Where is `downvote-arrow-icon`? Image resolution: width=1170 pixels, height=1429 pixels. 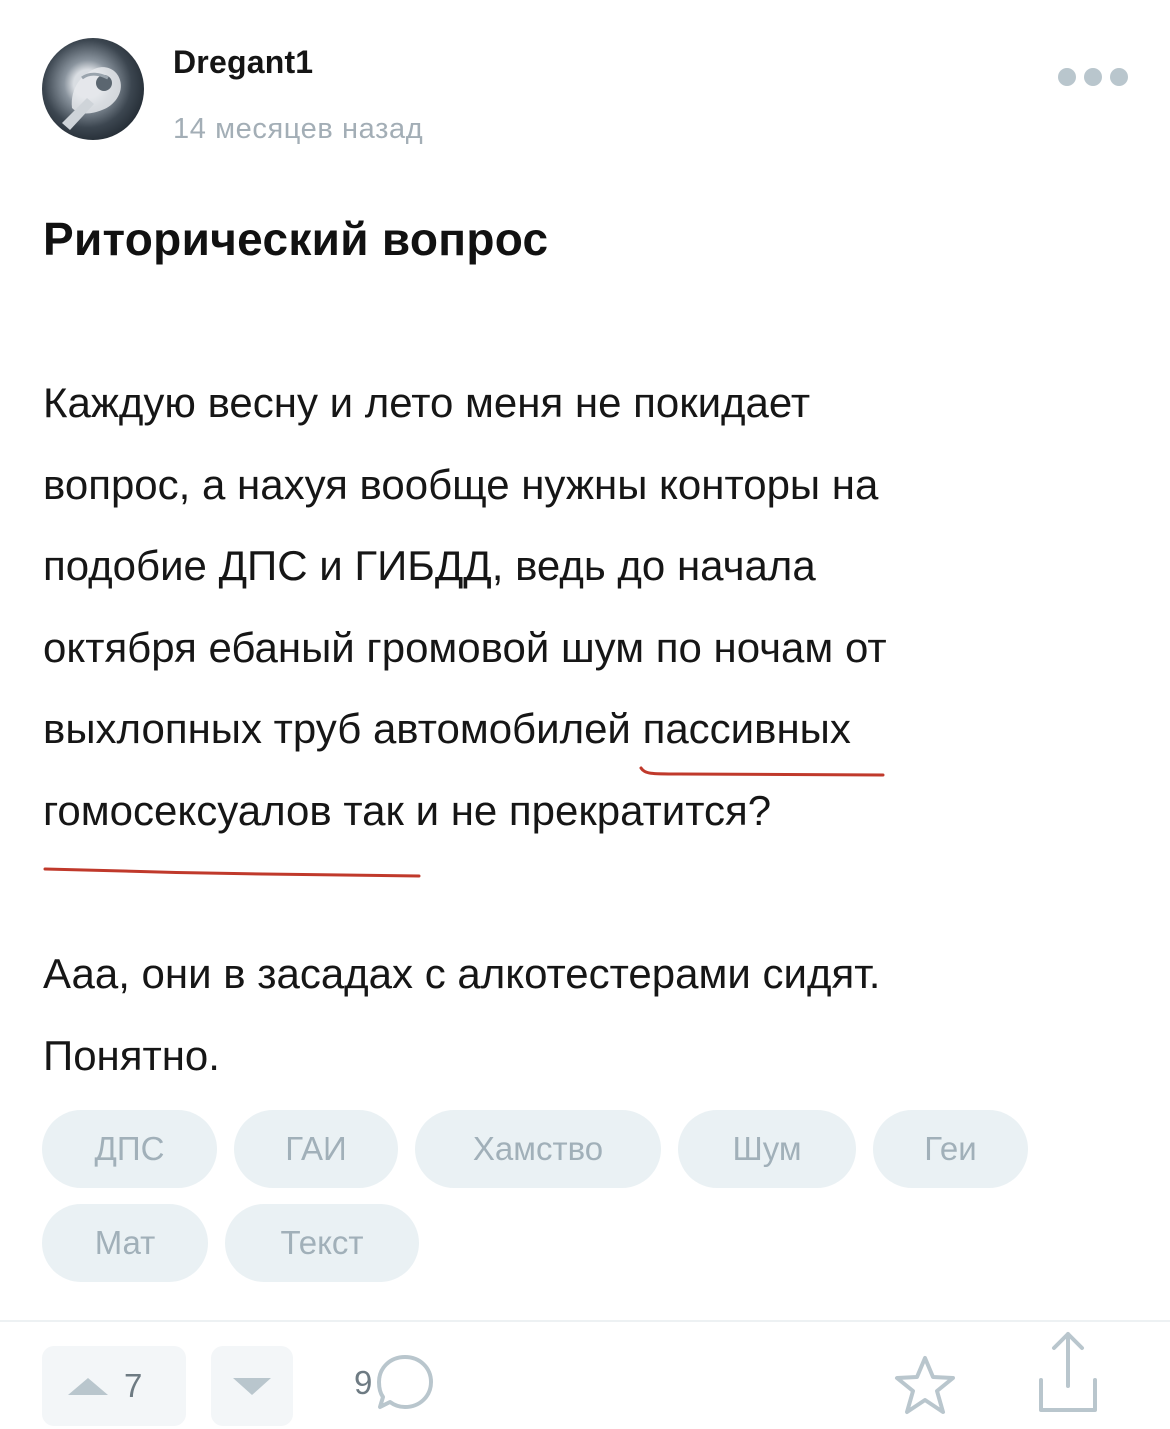 downvote-arrow-icon is located at coordinates (252, 1386).